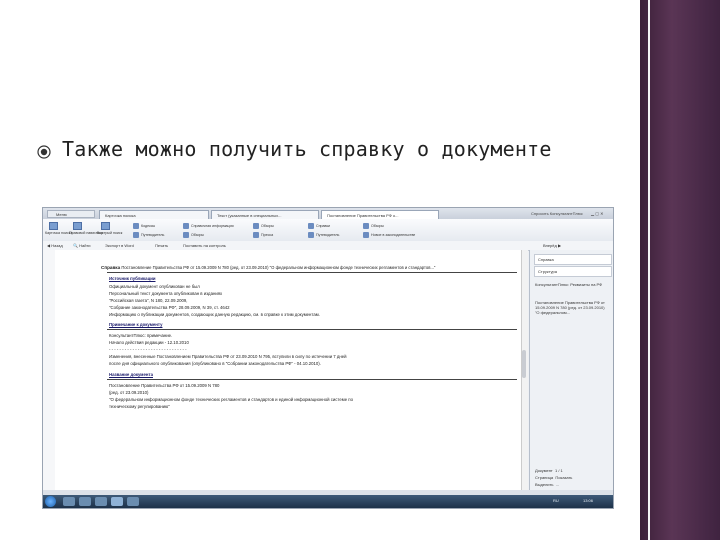 The width and height of the screenshot is (720, 540). What do you see at coordinates (149, 342) in the screenshot?
I see `note-line-2: Начало действия редакции - 12.10.2010` at bounding box center [149, 342].